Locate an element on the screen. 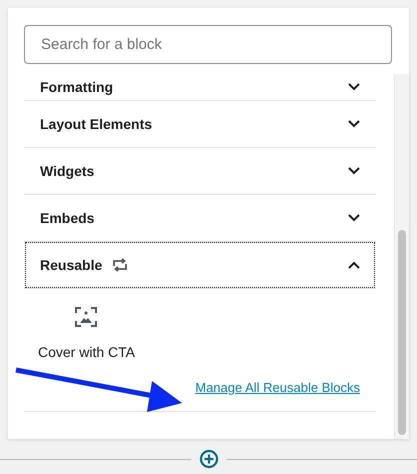  category-header: Formatting is located at coordinates (200, 87).